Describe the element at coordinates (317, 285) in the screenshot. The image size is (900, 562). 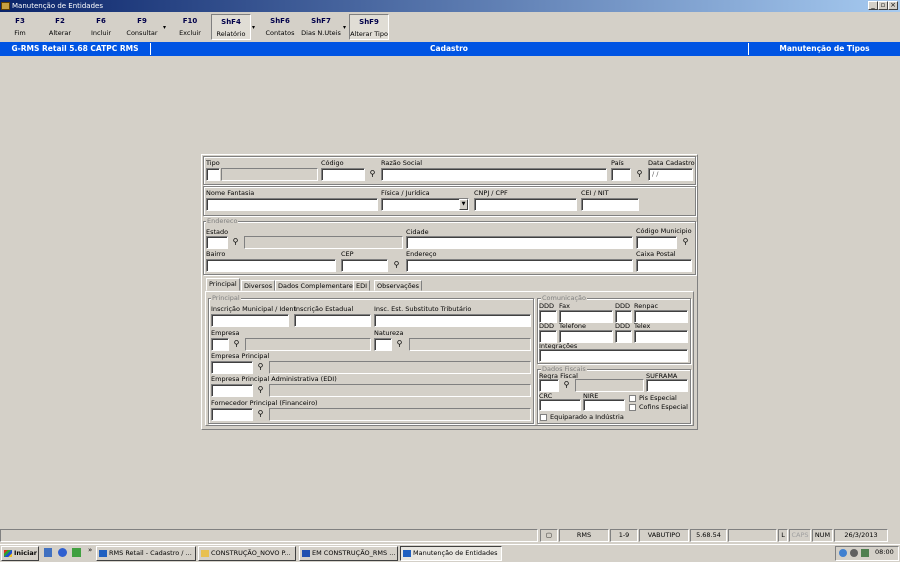
I see `tab-dados-complementares: Dados Complementares` at that location.